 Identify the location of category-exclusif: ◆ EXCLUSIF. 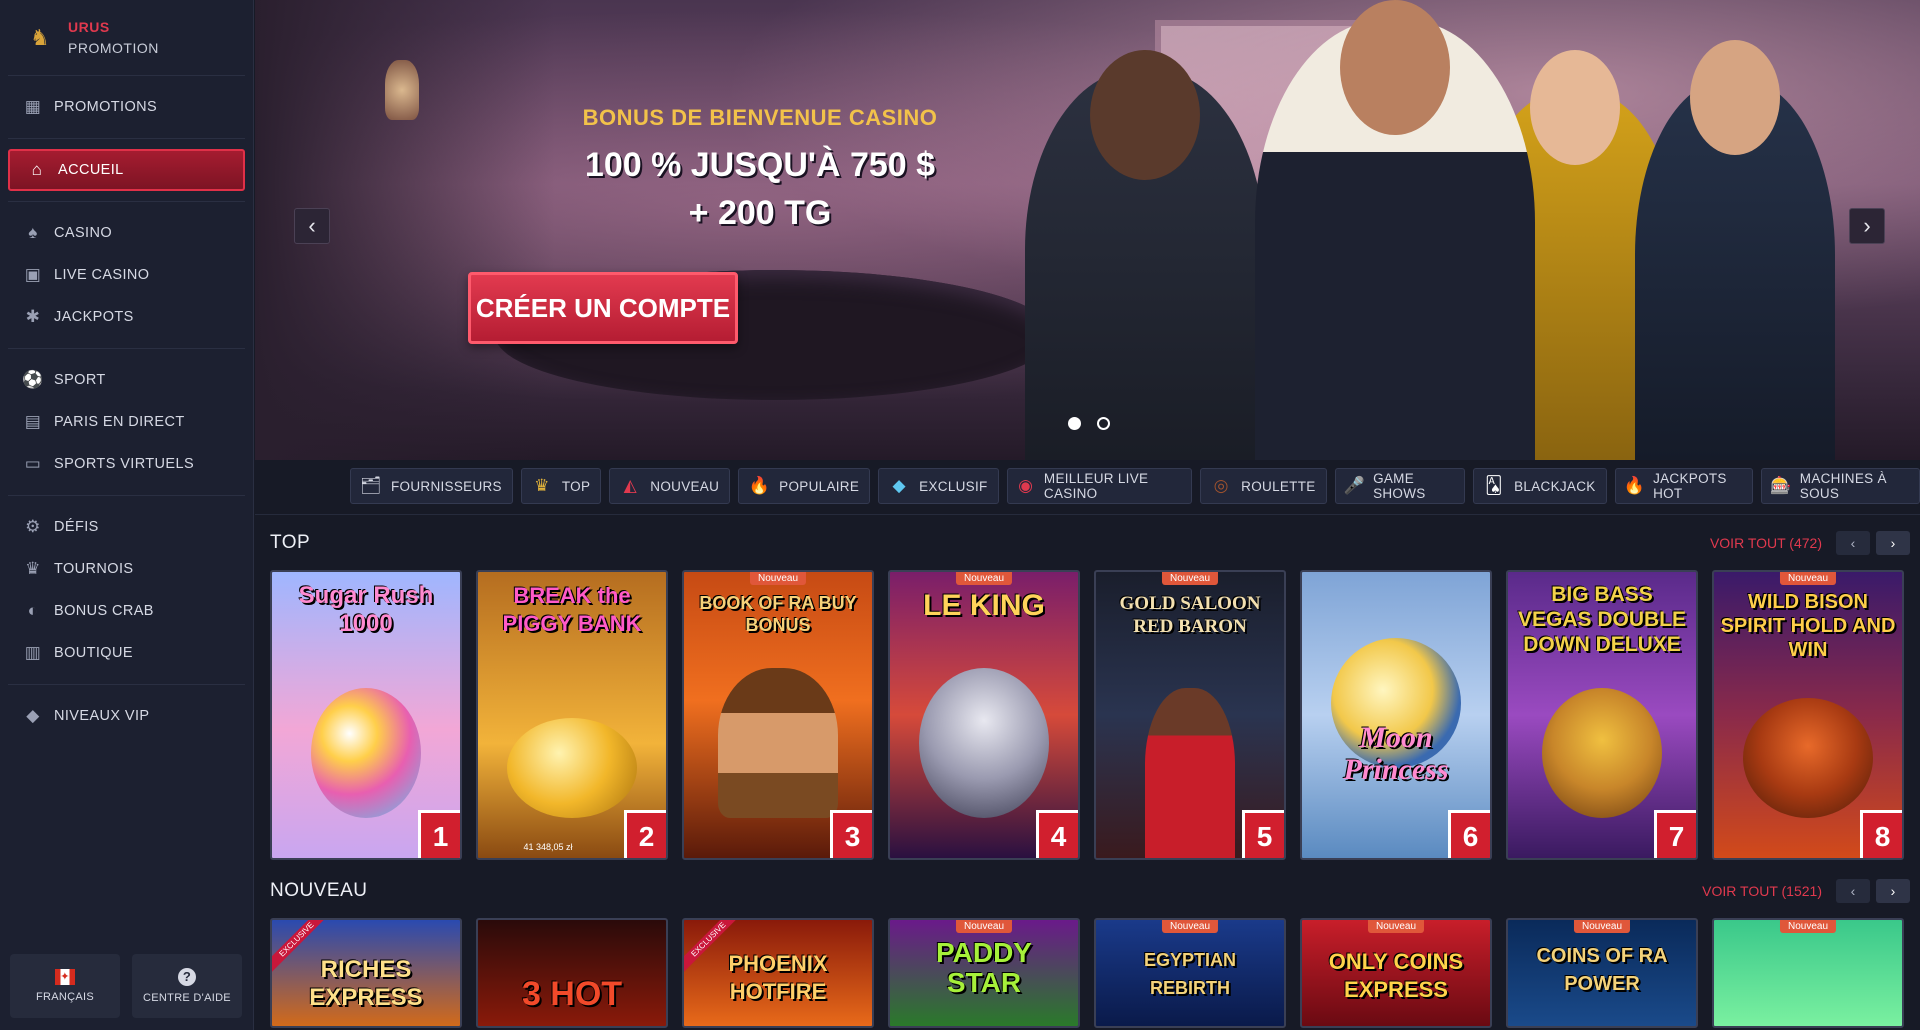
(938, 486).